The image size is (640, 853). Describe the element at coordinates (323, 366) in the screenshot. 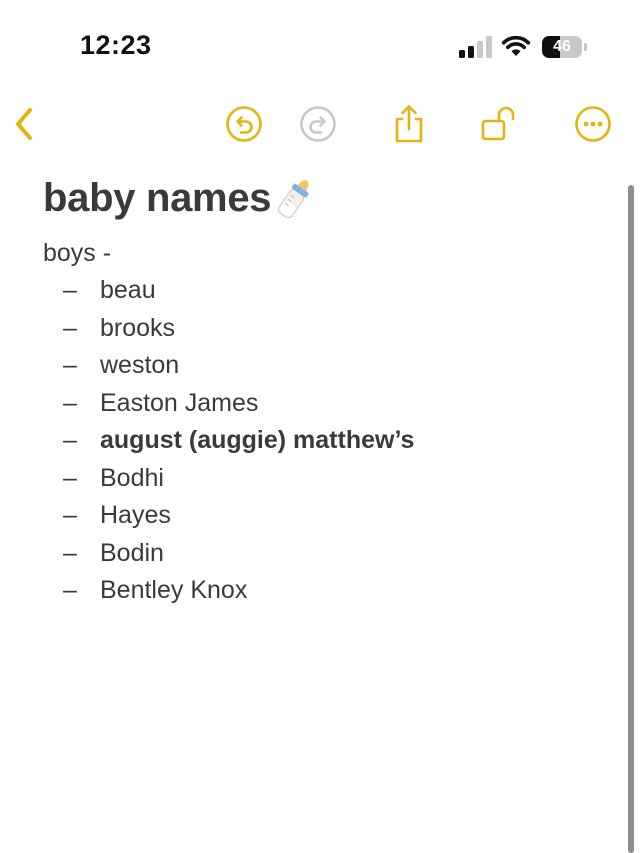

I see `list-item: – weston` at that location.